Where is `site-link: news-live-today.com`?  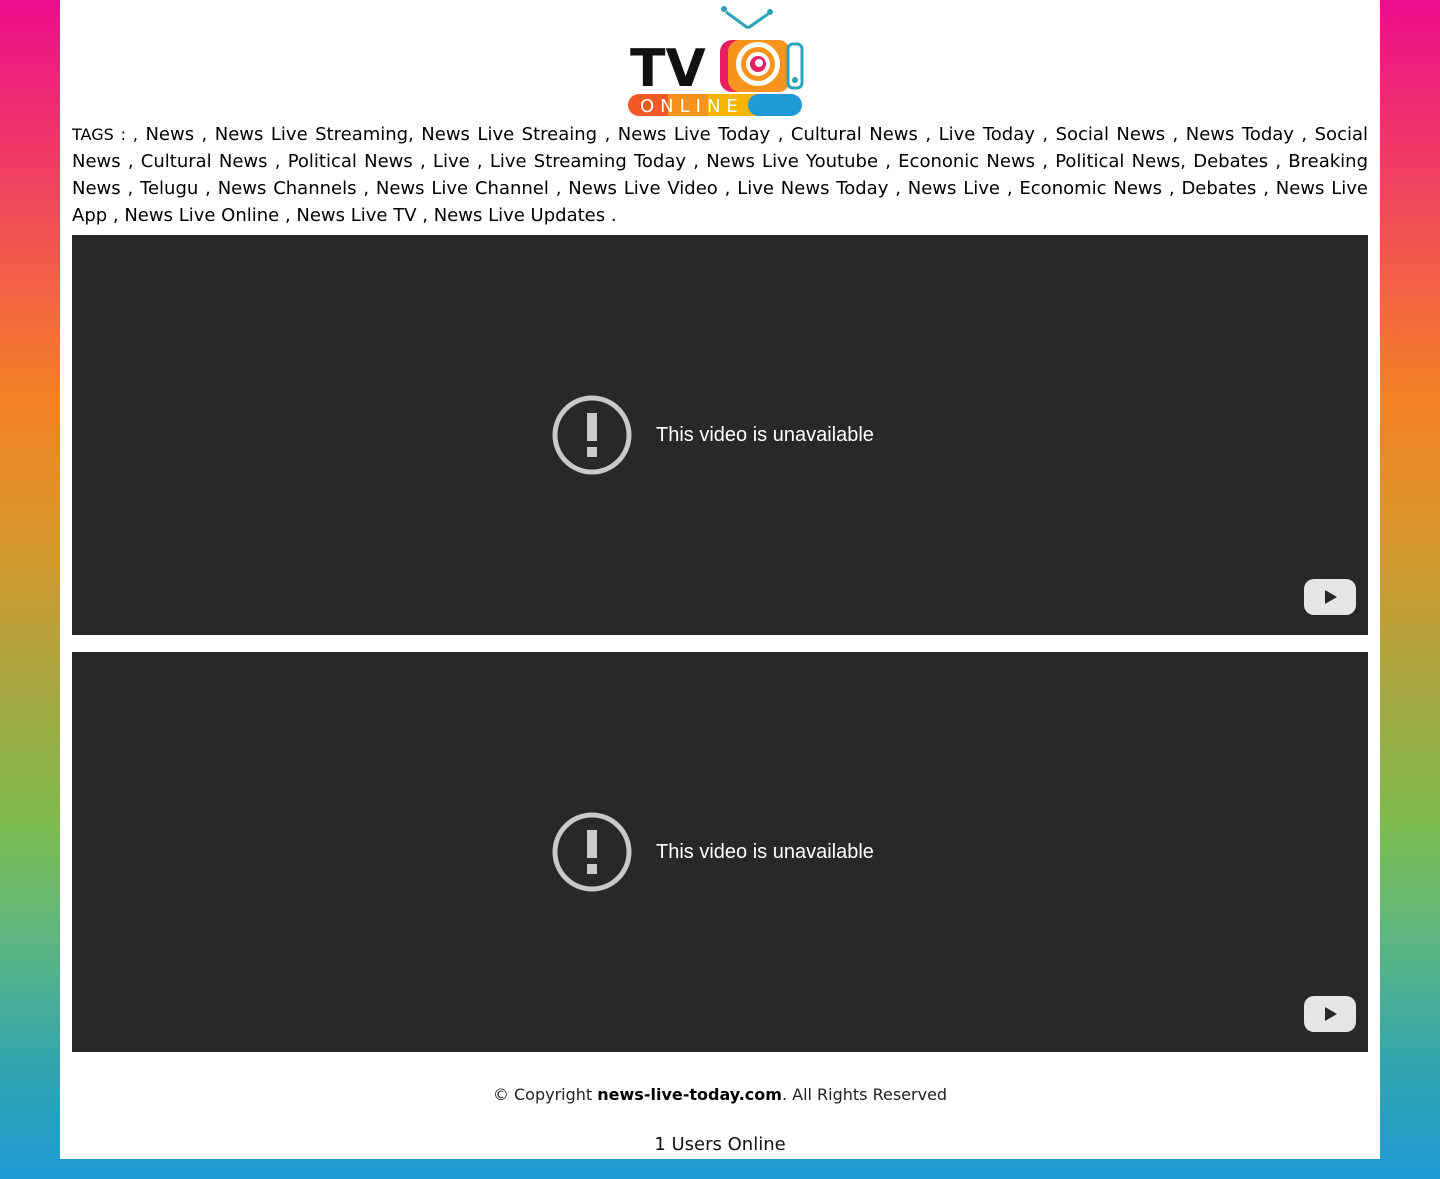
site-link: news-live-today.com is located at coordinates (689, 1094).